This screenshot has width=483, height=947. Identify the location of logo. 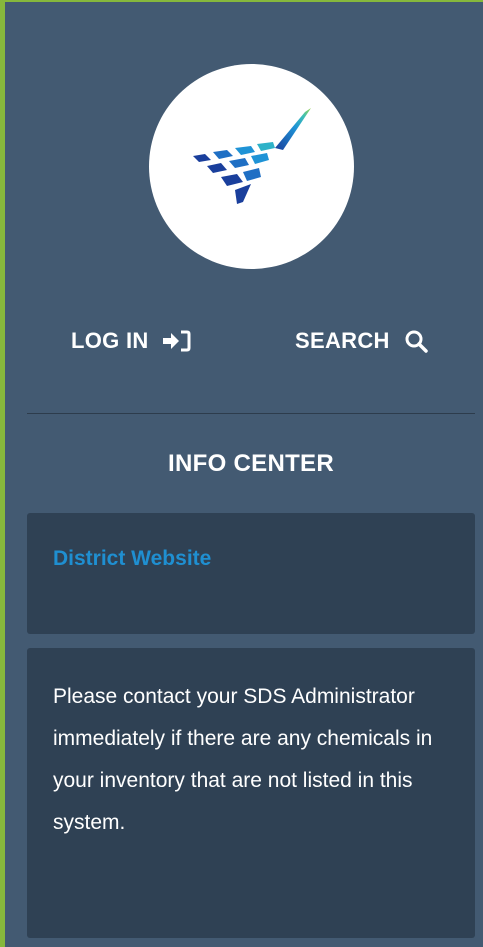
(251, 166).